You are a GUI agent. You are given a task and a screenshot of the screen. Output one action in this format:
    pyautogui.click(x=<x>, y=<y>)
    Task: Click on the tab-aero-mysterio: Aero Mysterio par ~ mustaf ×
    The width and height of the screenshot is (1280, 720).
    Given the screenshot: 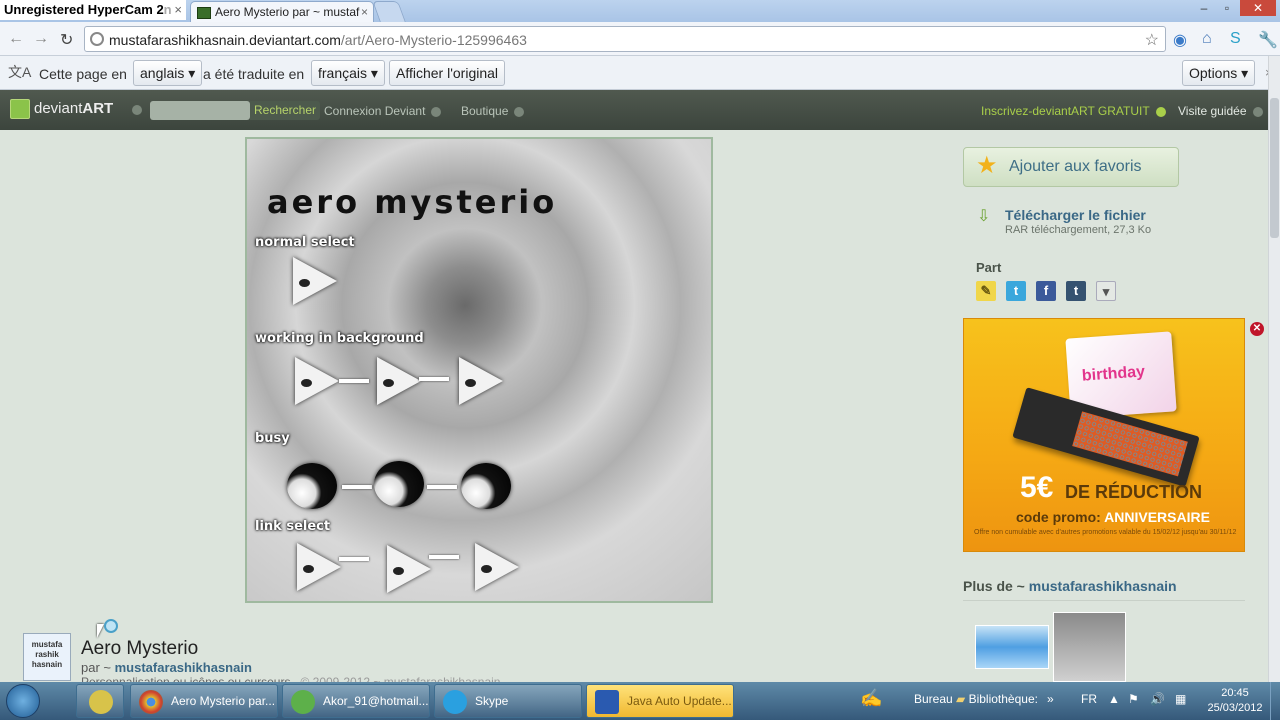 What is the action you would take?
    pyautogui.click(x=282, y=11)
    